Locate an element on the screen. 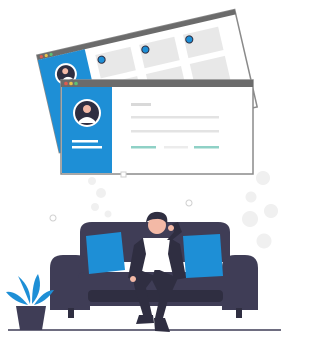  person-shoe-left is located at coordinates (145, 319).